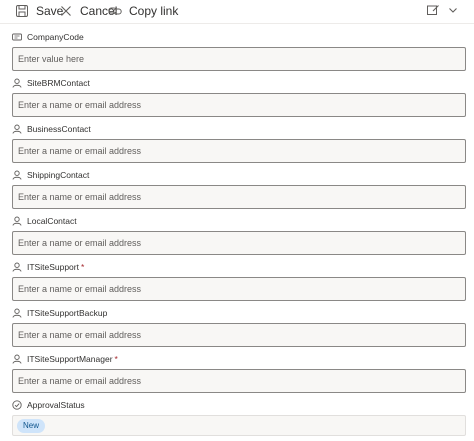 This screenshot has height=441, width=474. What do you see at coordinates (239, 37) in the screenshot?
I see `field-label-row: CompanyCode` at bounding box center [239, 37].